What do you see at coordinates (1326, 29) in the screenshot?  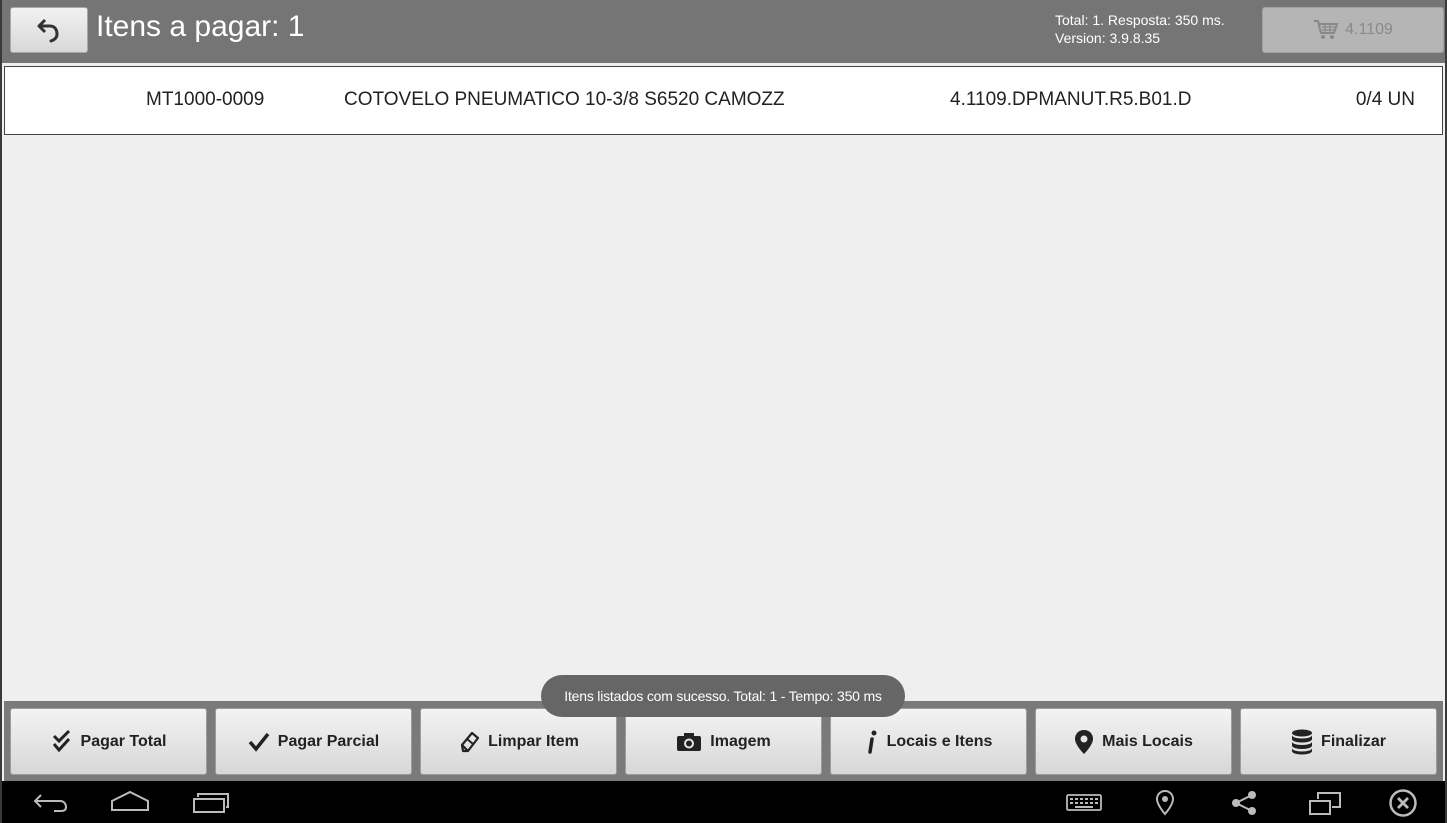 I see `cart-icon` at bounding box center [1326, 29].